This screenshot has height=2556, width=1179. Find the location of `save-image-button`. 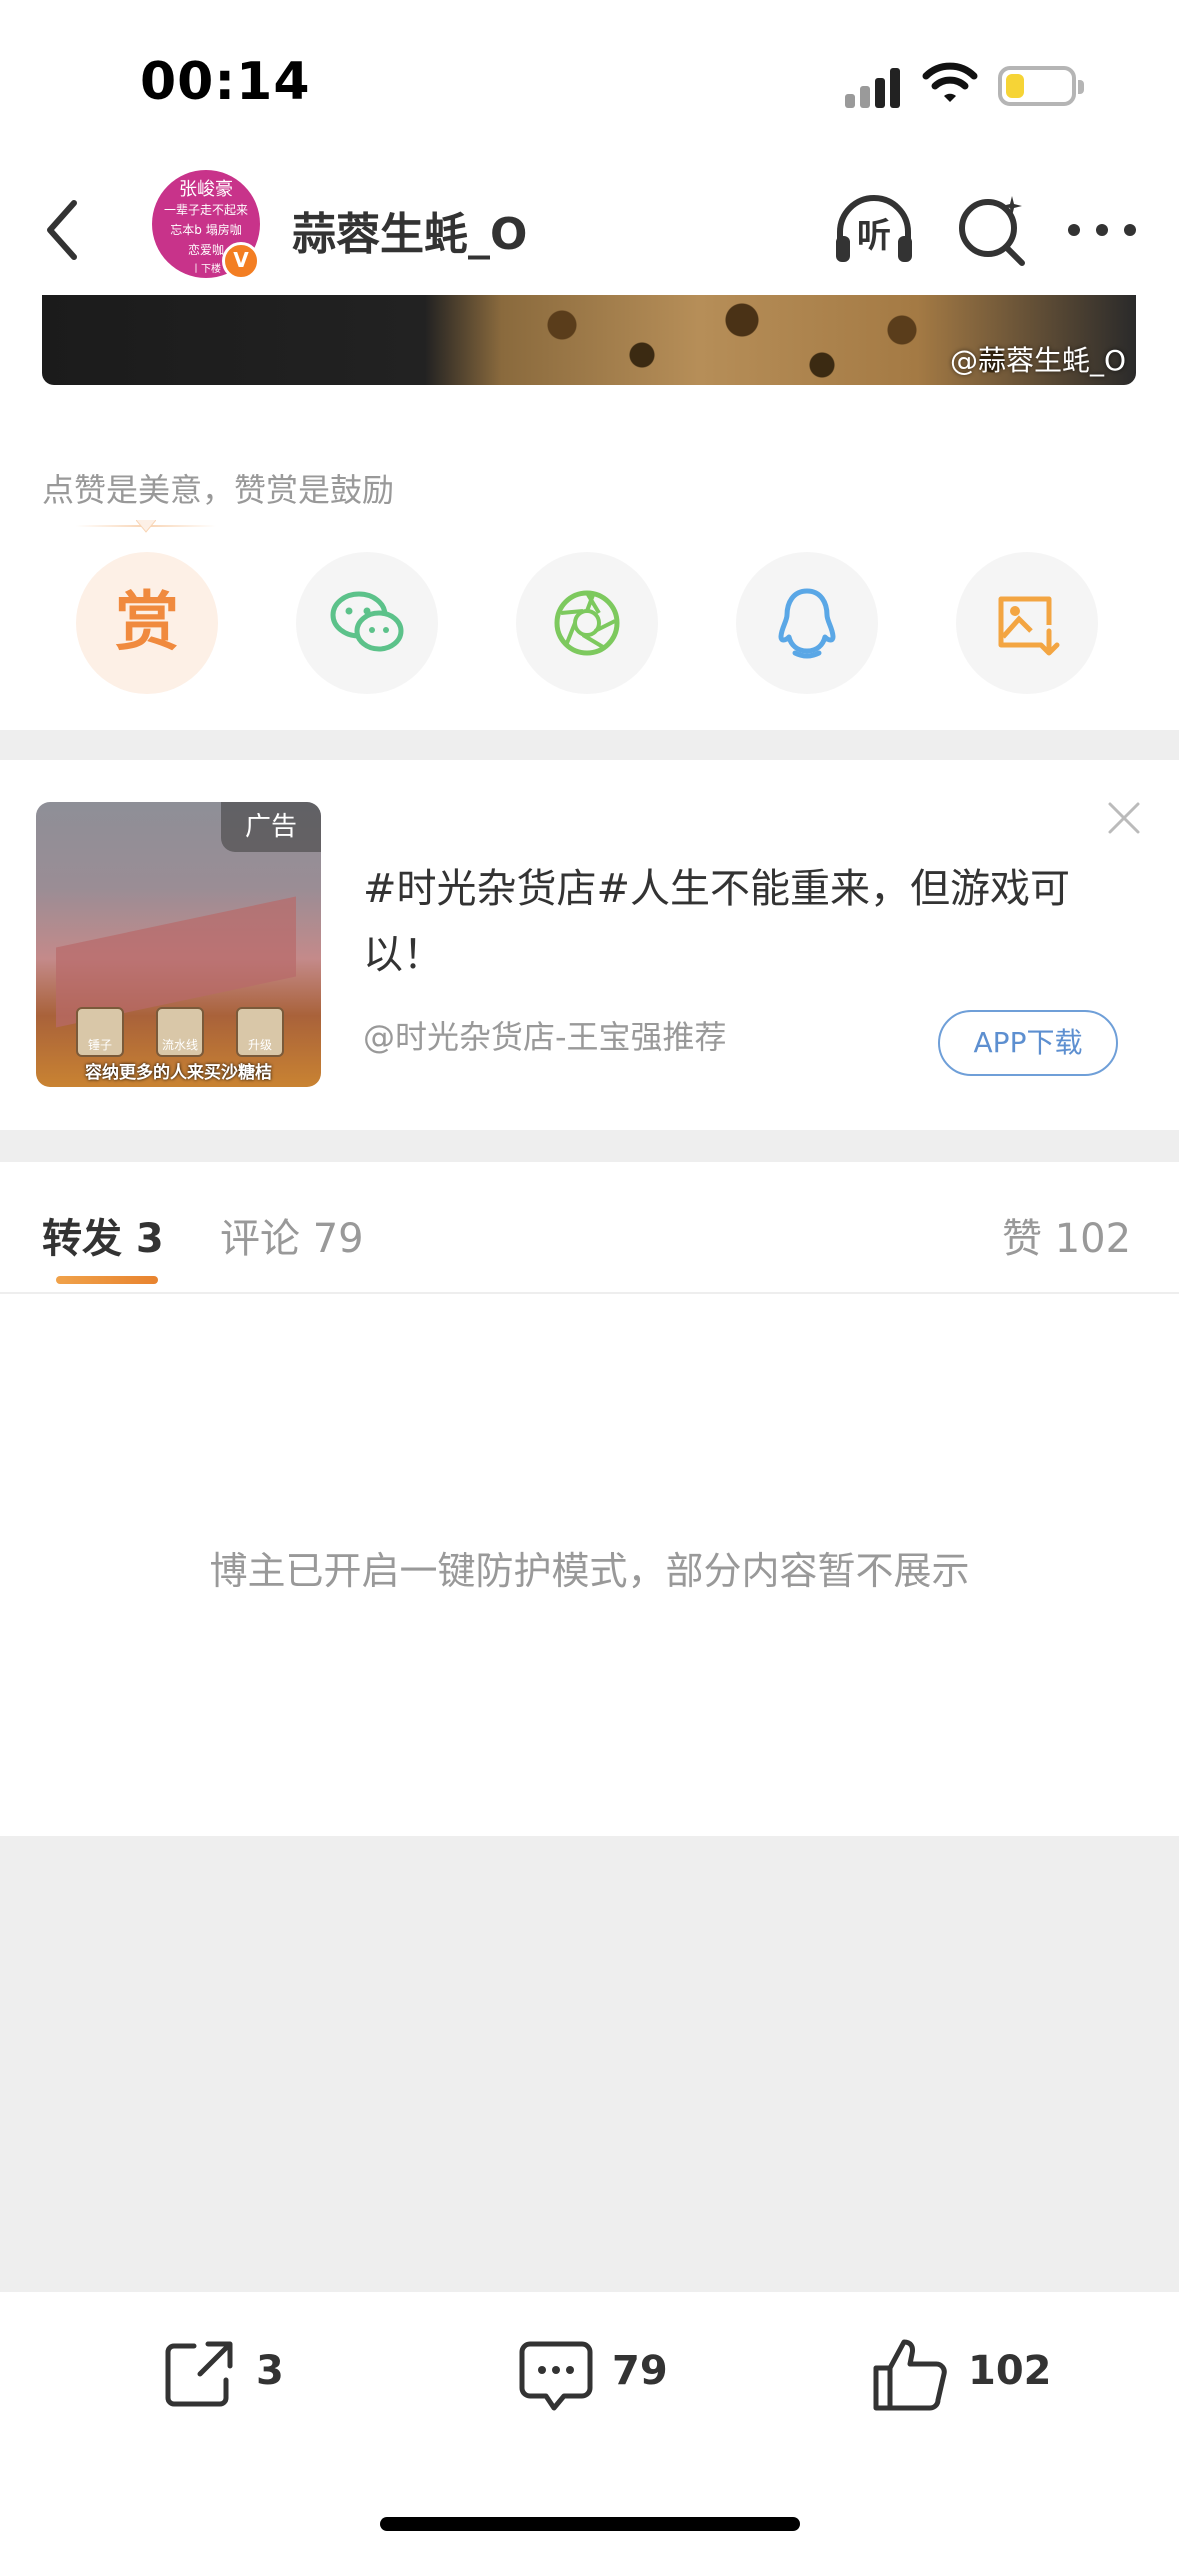

save-image-button is located at coordinates (1027, 623).